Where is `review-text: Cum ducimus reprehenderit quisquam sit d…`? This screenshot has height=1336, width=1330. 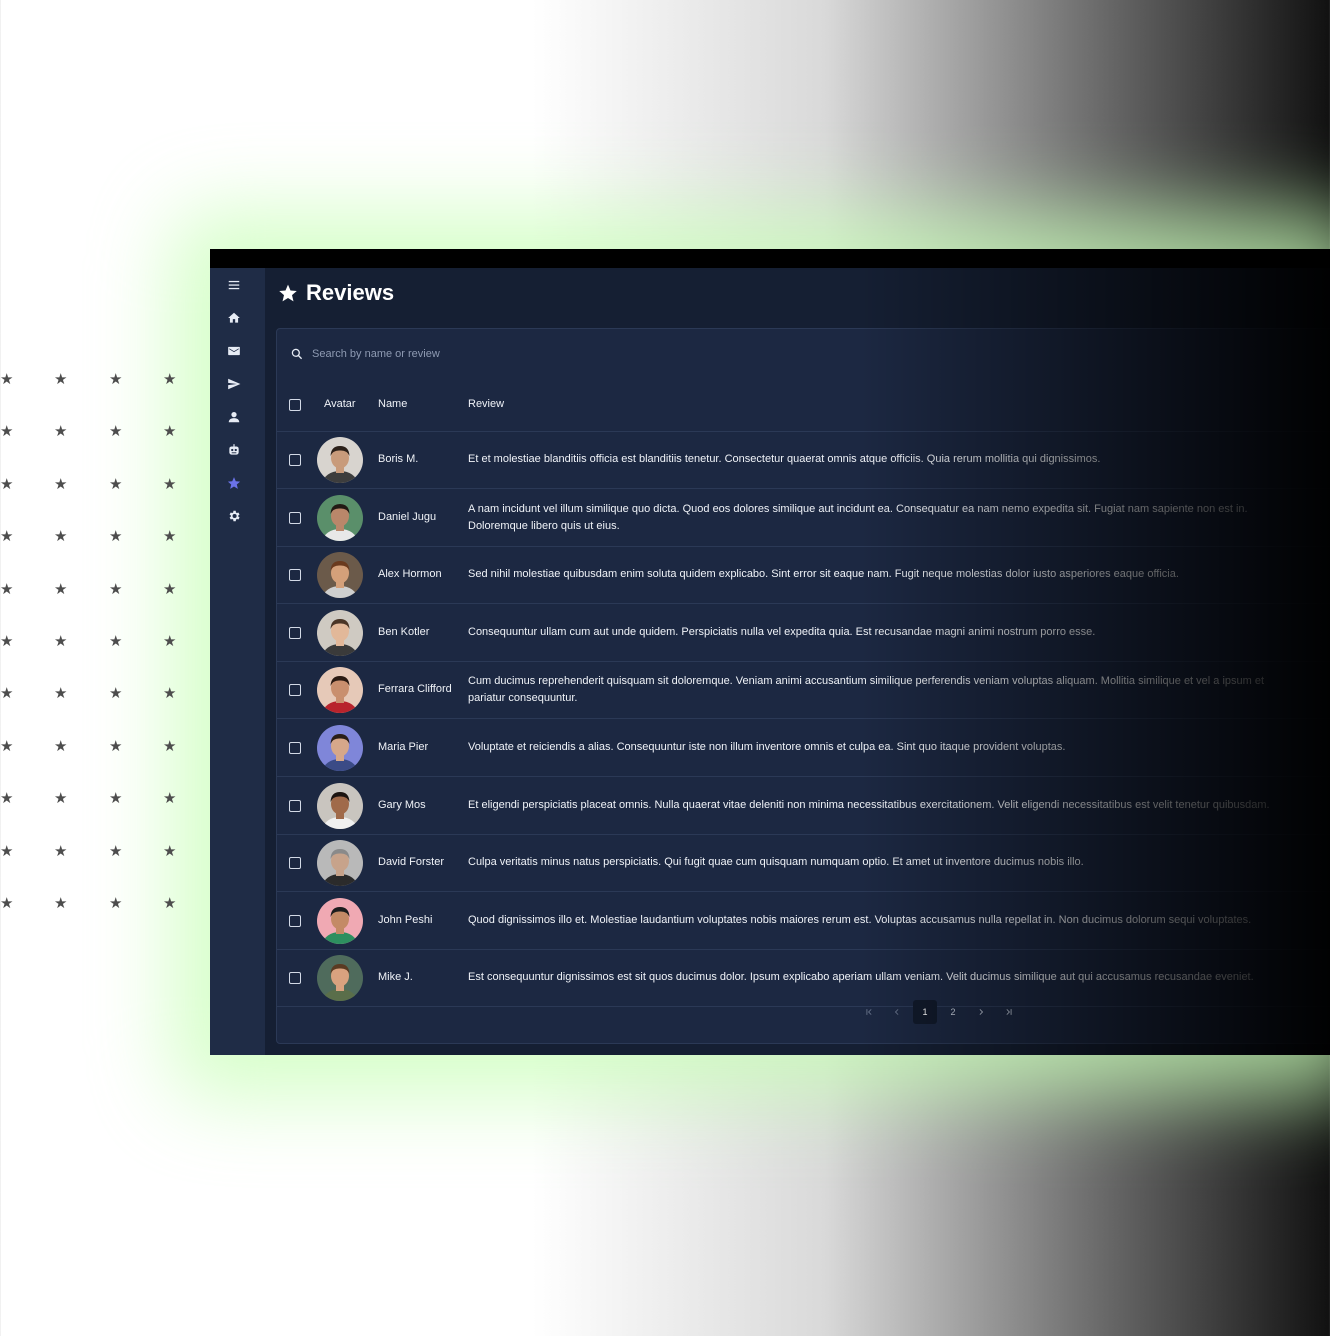 review-text: Cum ducimus reprehenderit quisquam sit d… is located at coordinates (866, 690).